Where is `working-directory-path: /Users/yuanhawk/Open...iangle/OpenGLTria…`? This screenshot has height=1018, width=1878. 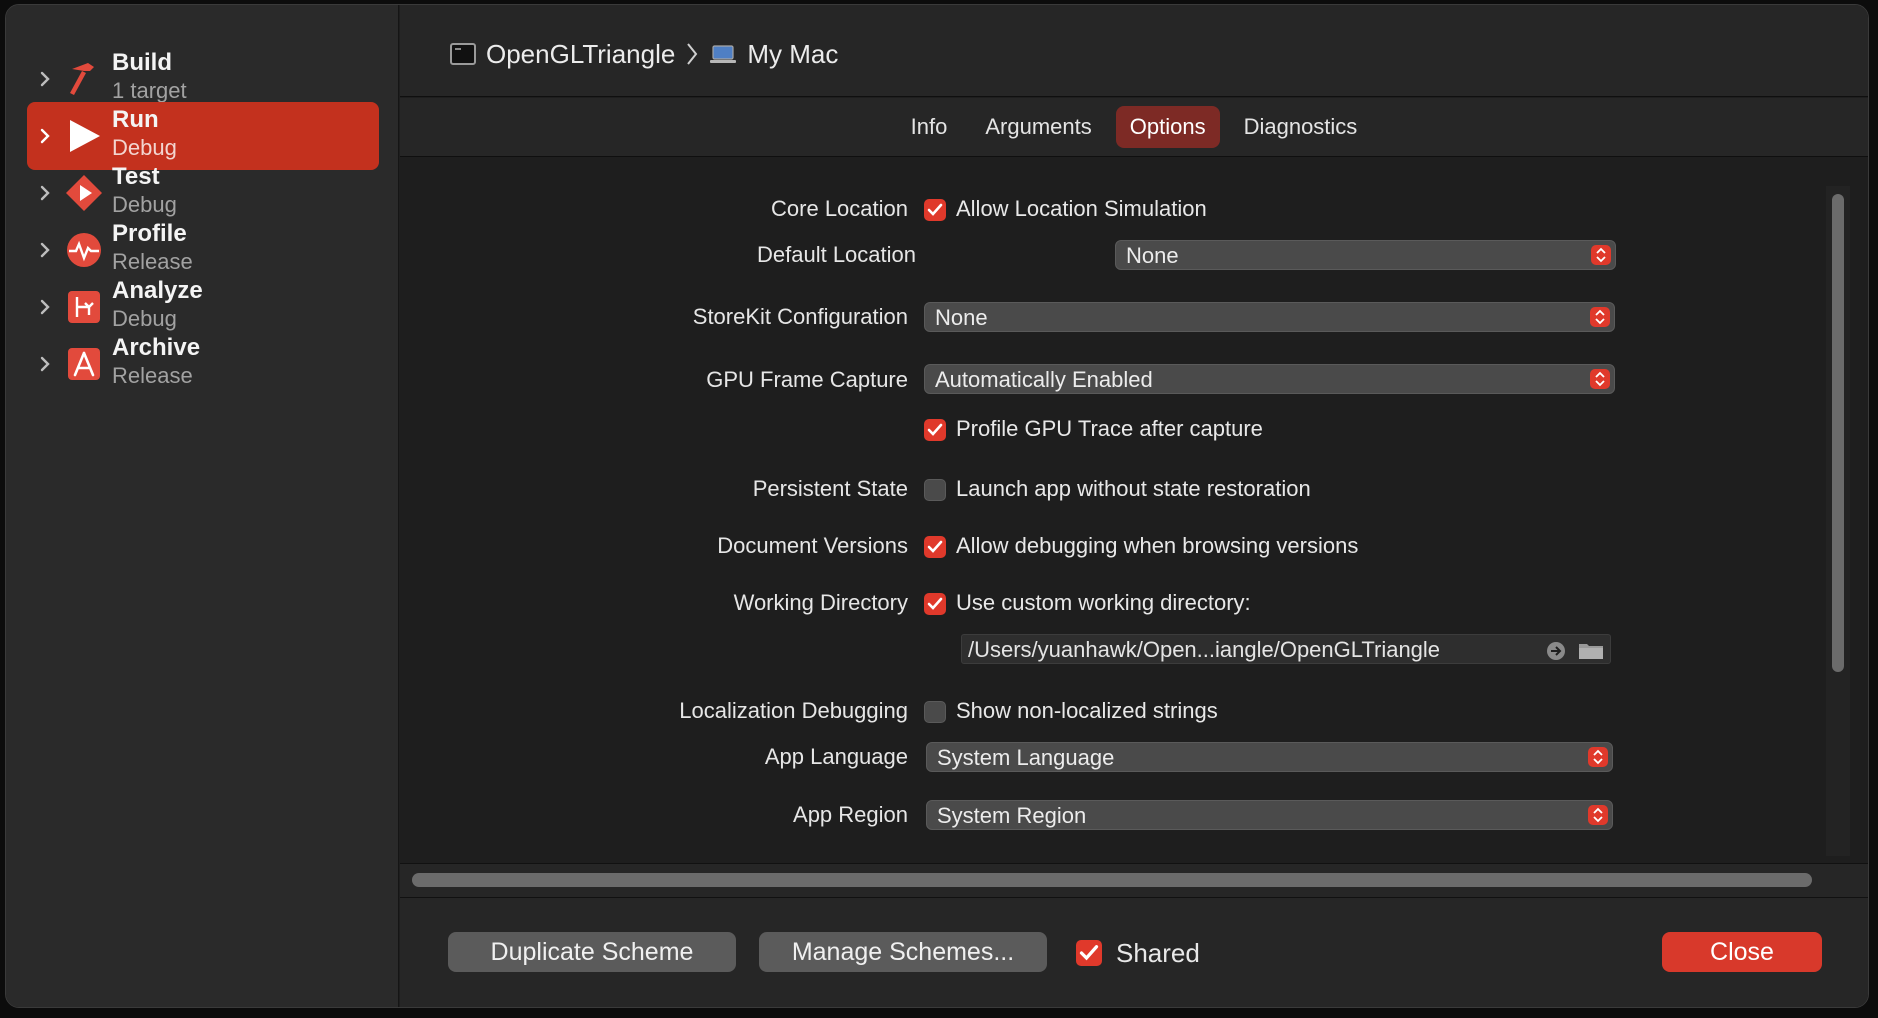
working-directory-path: /Users/yuanhawk/Open...iangle/OpenGLTria… is located at coordinates (1204, 649).